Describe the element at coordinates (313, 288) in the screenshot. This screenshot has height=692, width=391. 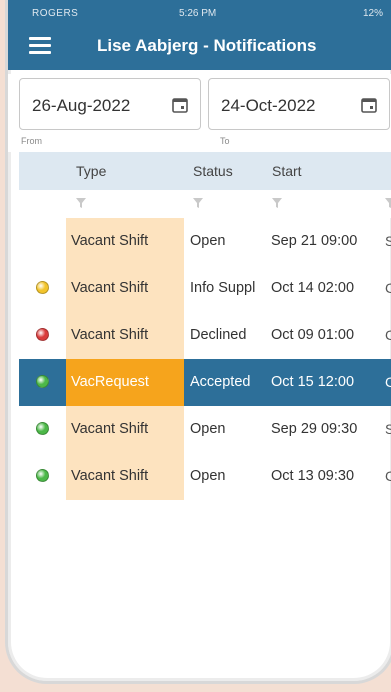
I see `start-text: Oct 14 02:00` at that location.